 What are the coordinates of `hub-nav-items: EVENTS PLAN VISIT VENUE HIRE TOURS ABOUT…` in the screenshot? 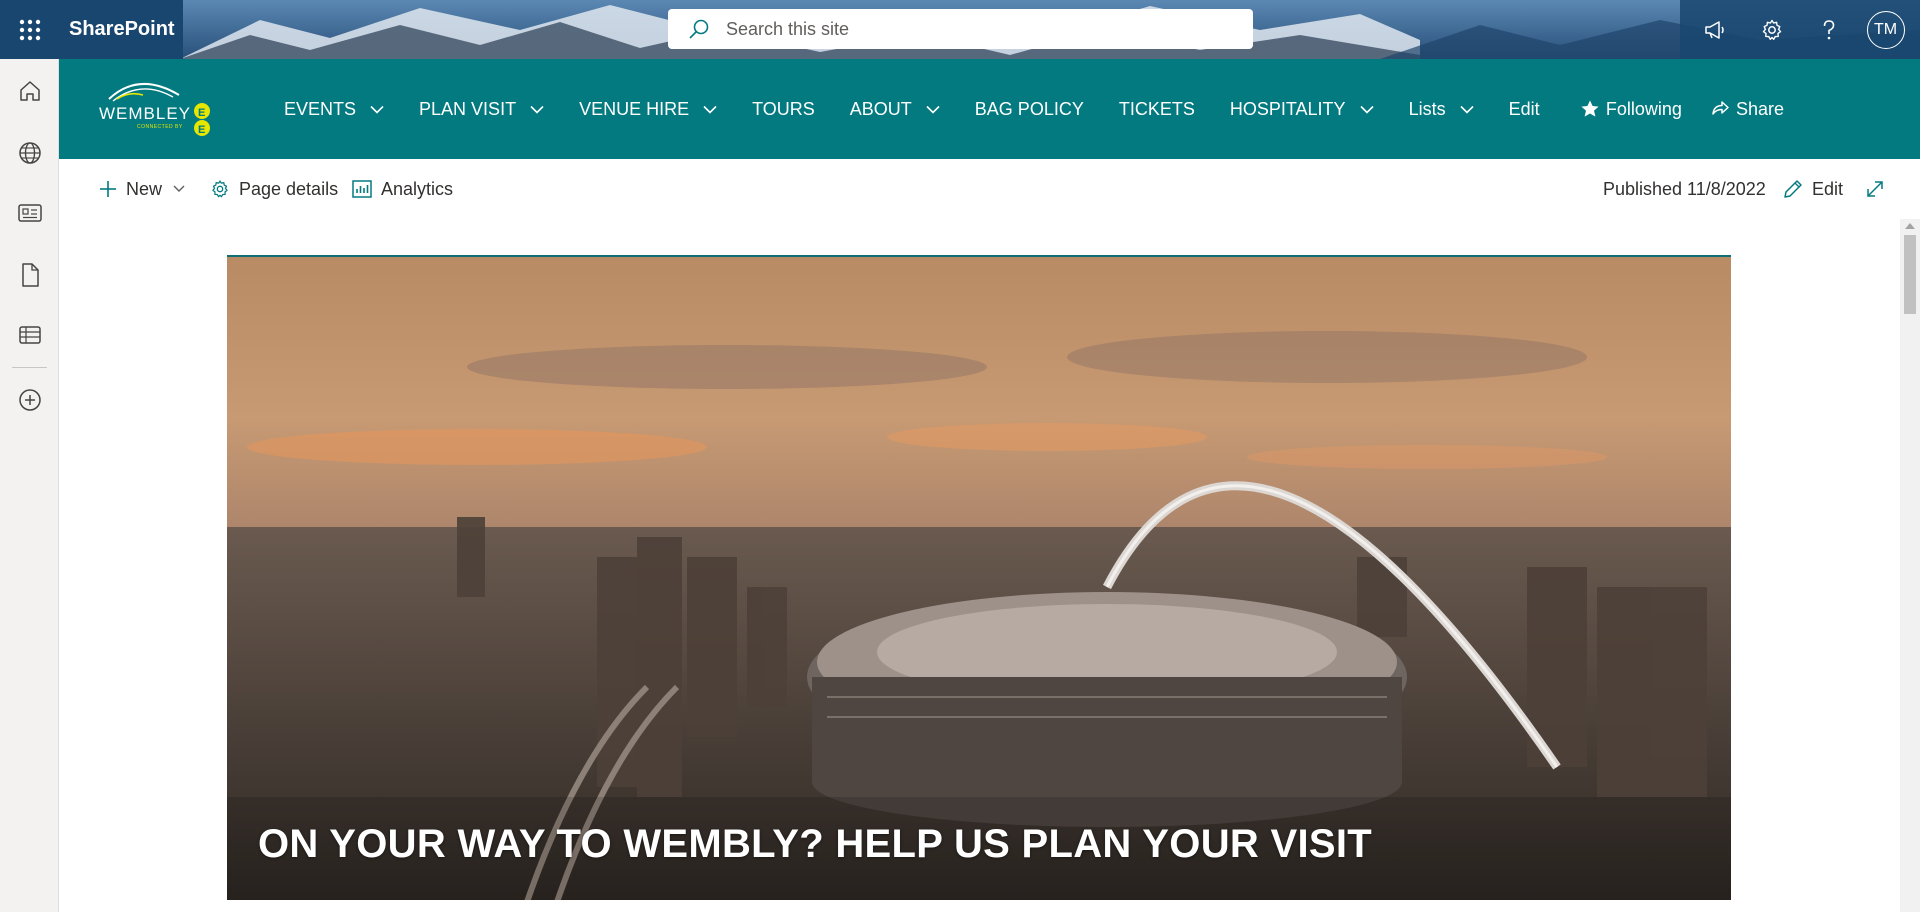 It's located at (929, 109).